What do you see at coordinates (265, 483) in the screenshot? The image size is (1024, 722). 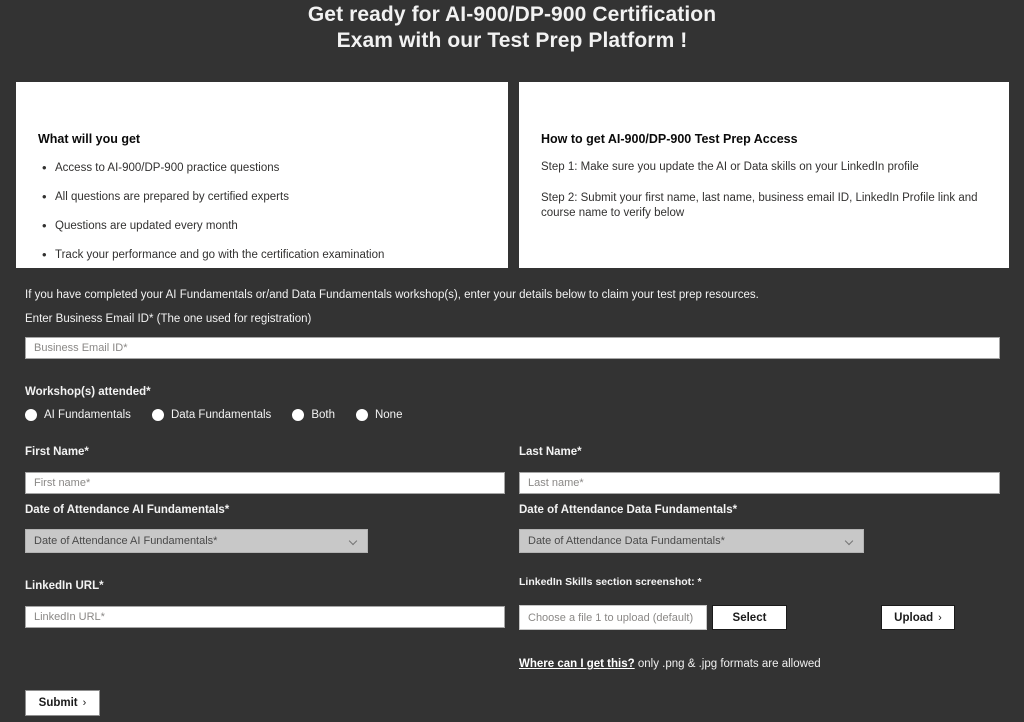 I see `first-name-field: First name*` at bounding box center [265, 483].